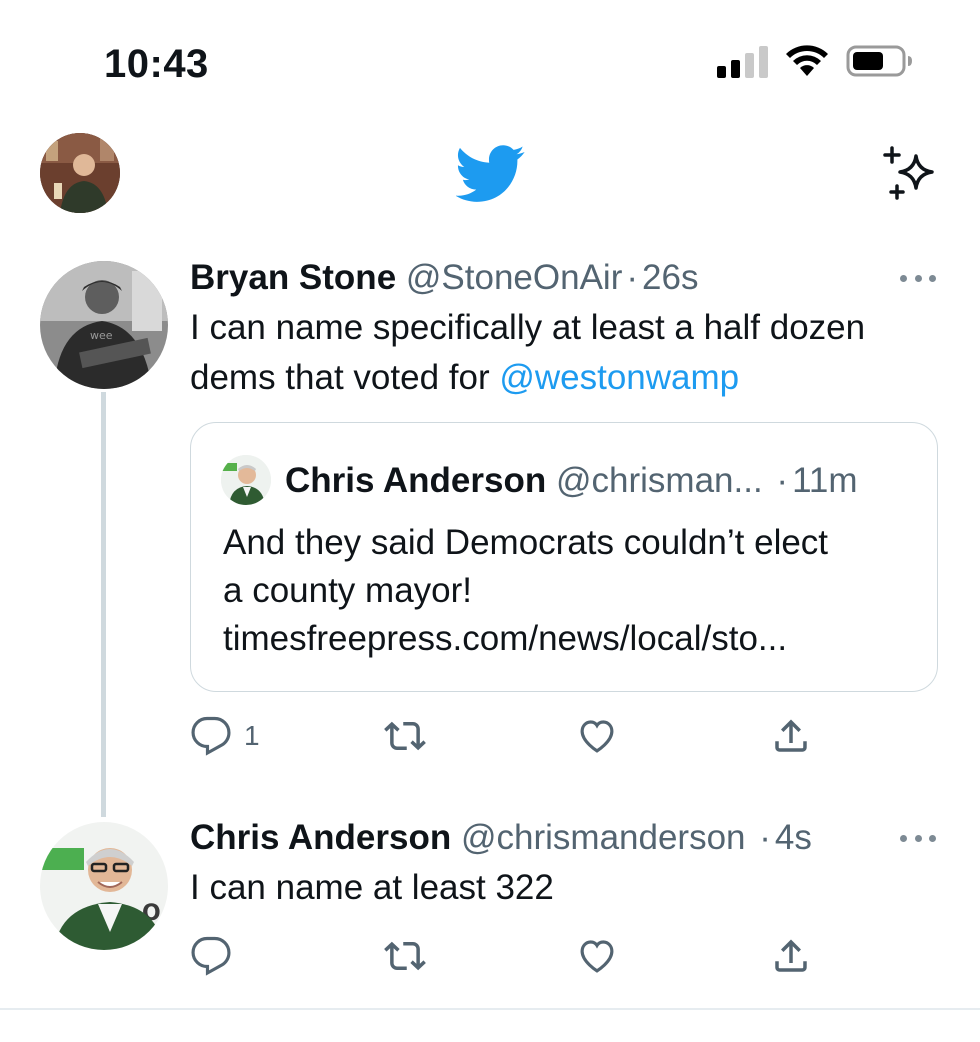 This screenshot has height=1042, width=980. I want to click on svg-text: wee, so click(101, 335).